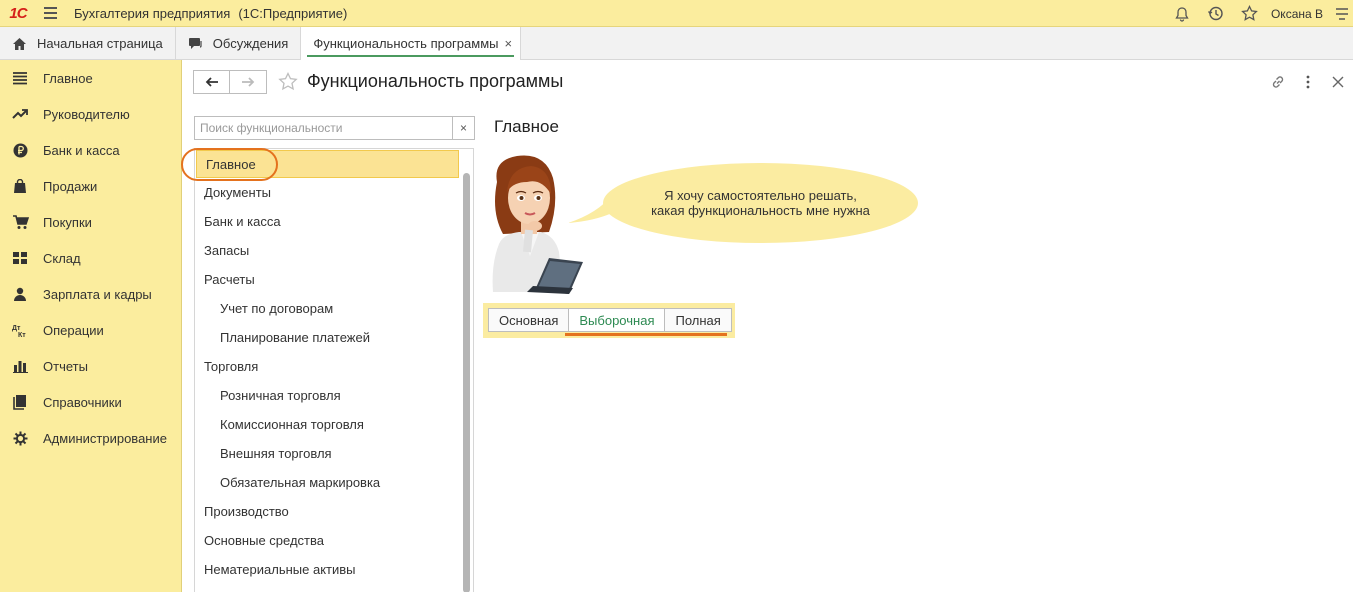  I want to click on list-item-trade: Торговля, so click(334, 366).